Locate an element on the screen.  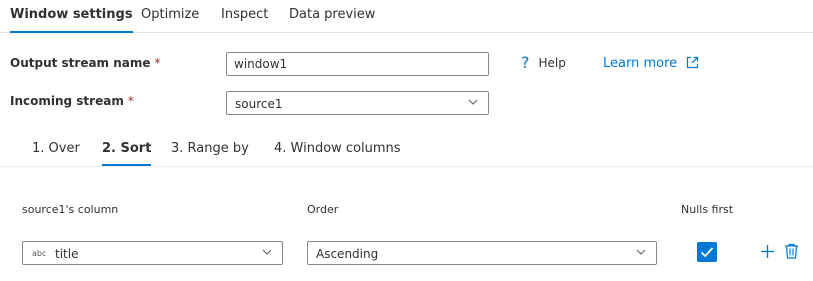
incoming-stream-label: Incoming stream * is located at coordinates (72, 101).